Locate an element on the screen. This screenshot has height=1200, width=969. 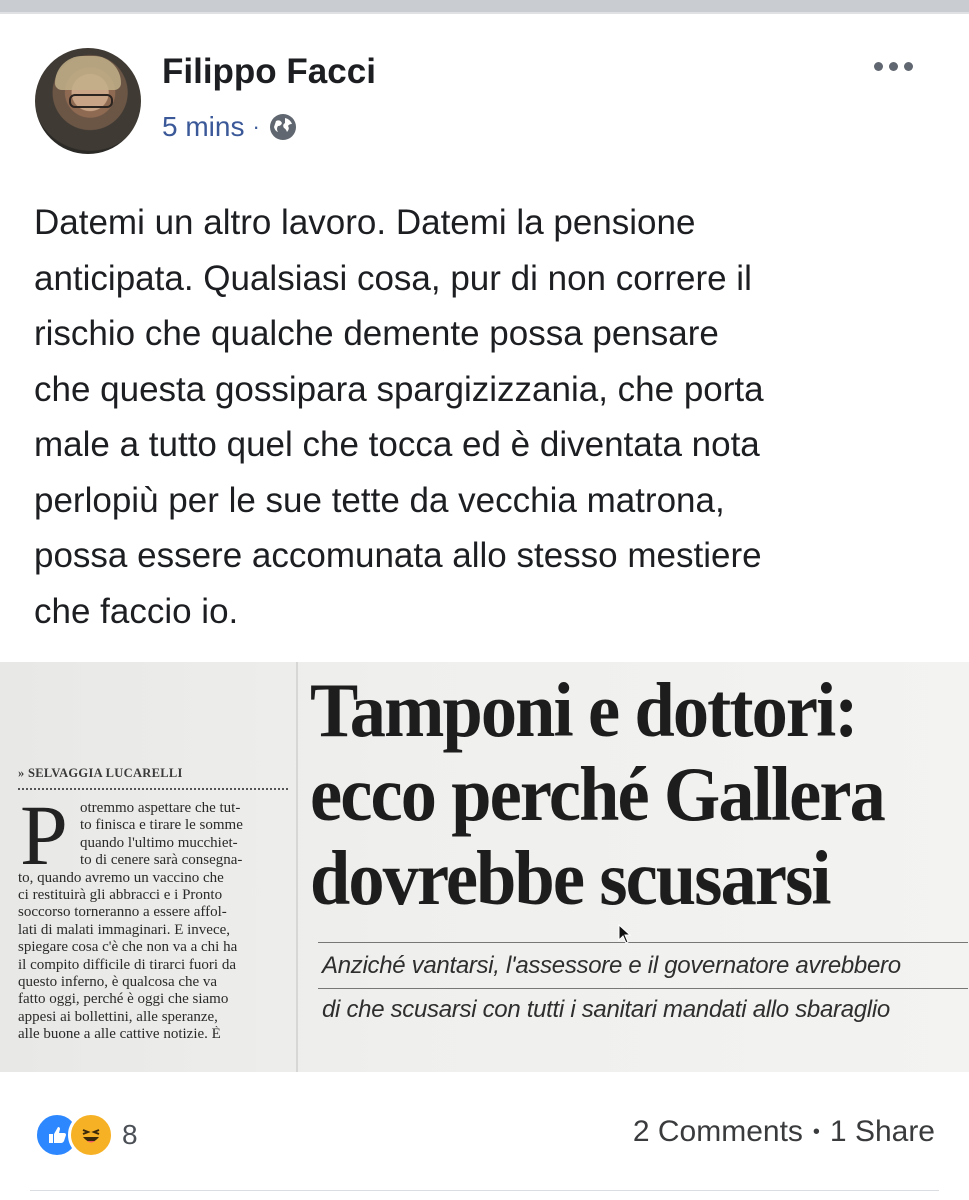
author-name: Filippo Facci is located at coordinates (269, 72).